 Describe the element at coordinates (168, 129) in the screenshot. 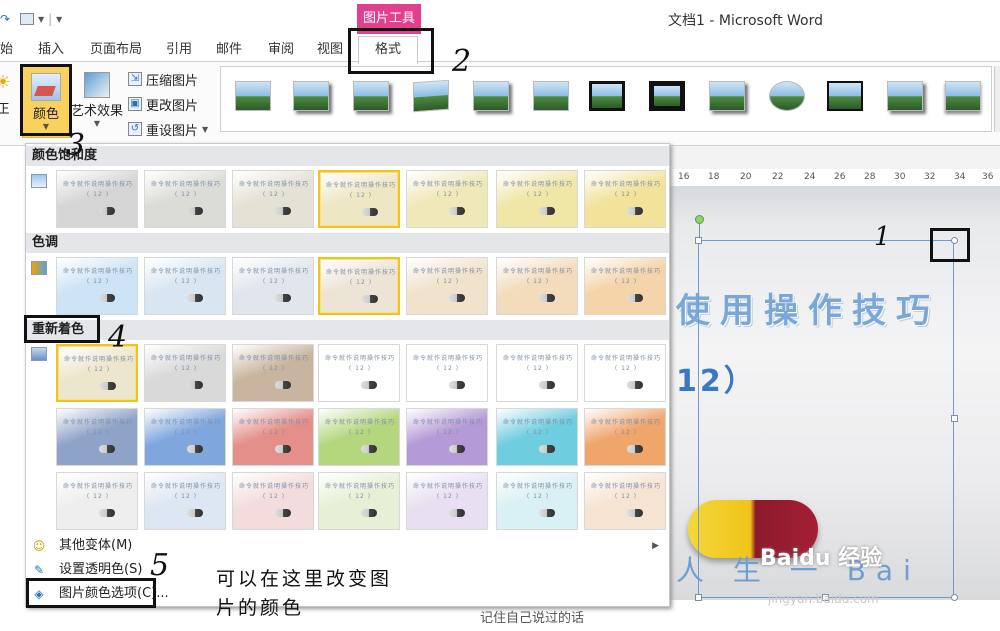

I see `reset-picture-button: ↺ 重设图片 ▼` at that location.